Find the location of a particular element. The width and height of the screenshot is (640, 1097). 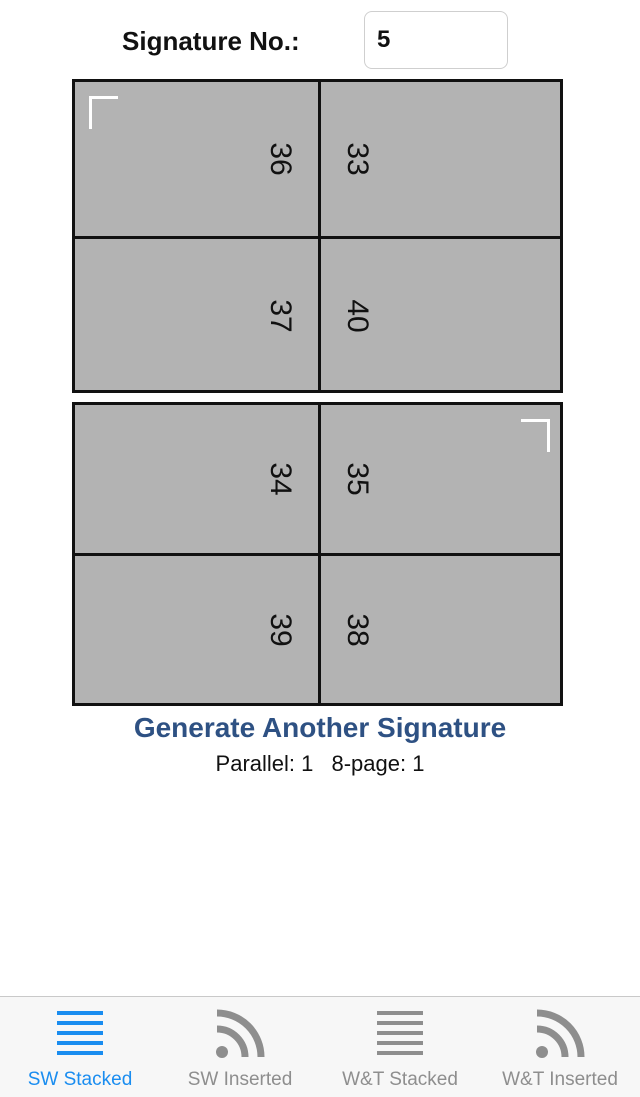

page-cell: 39 is located at coordinates (196, 629).